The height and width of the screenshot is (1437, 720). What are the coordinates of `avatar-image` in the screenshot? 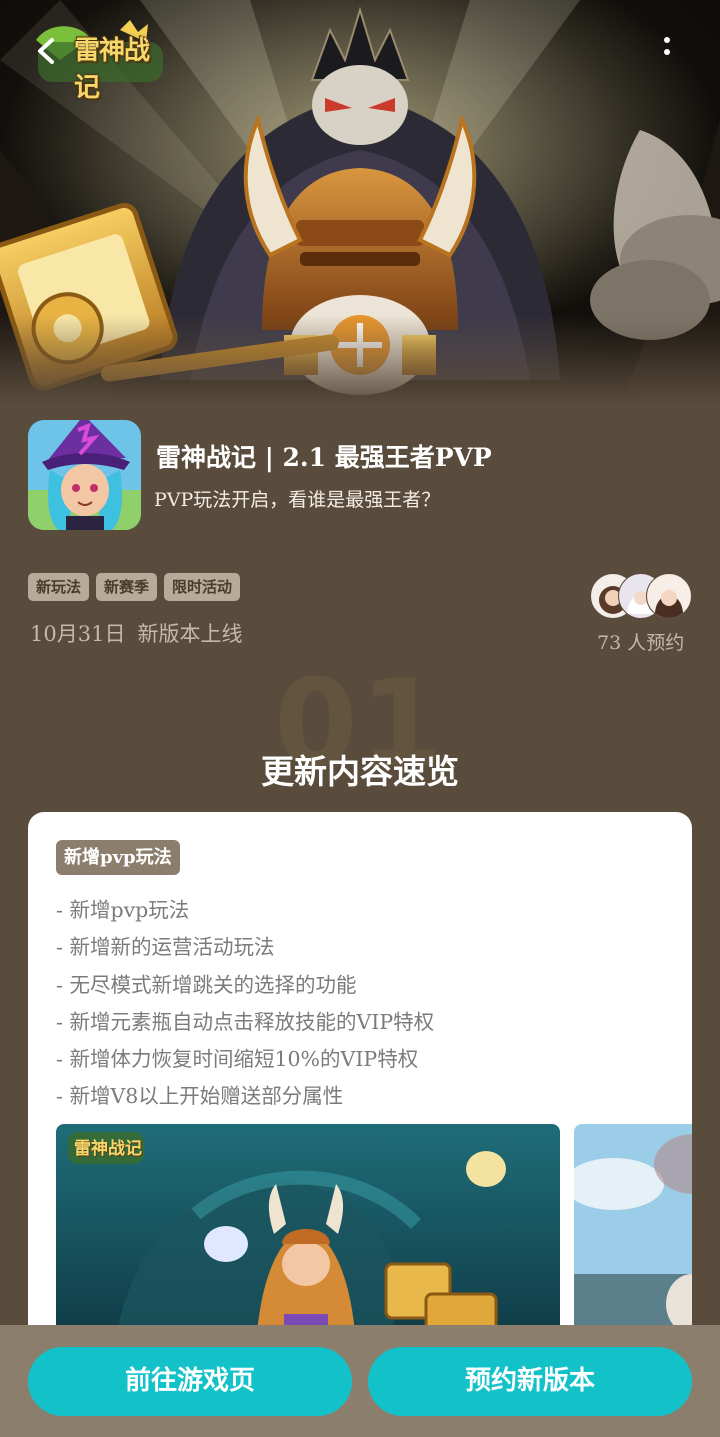 It's located at (669, 604).